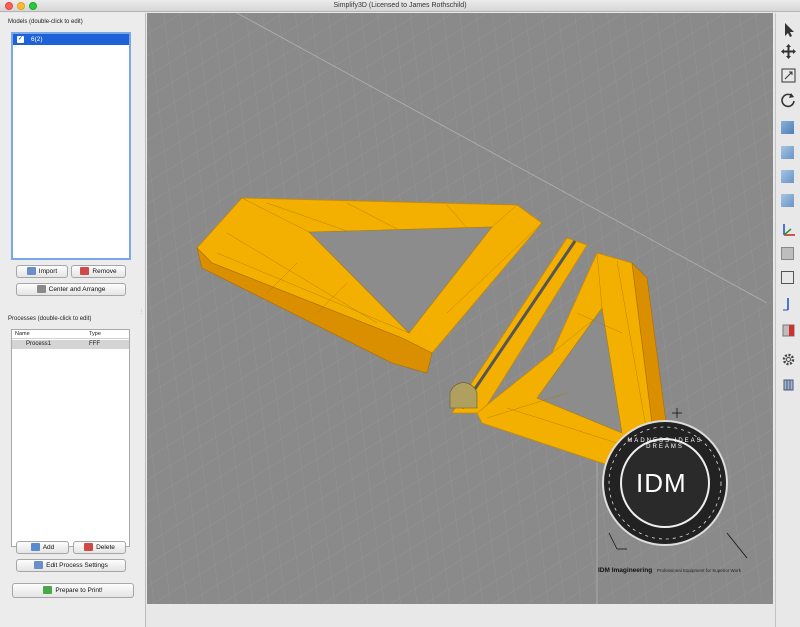  What do you see at coordinates (625, 570) in the screenshot?
I see `watermark-company: IDM Imagineering` at bounding box center [625, 570].